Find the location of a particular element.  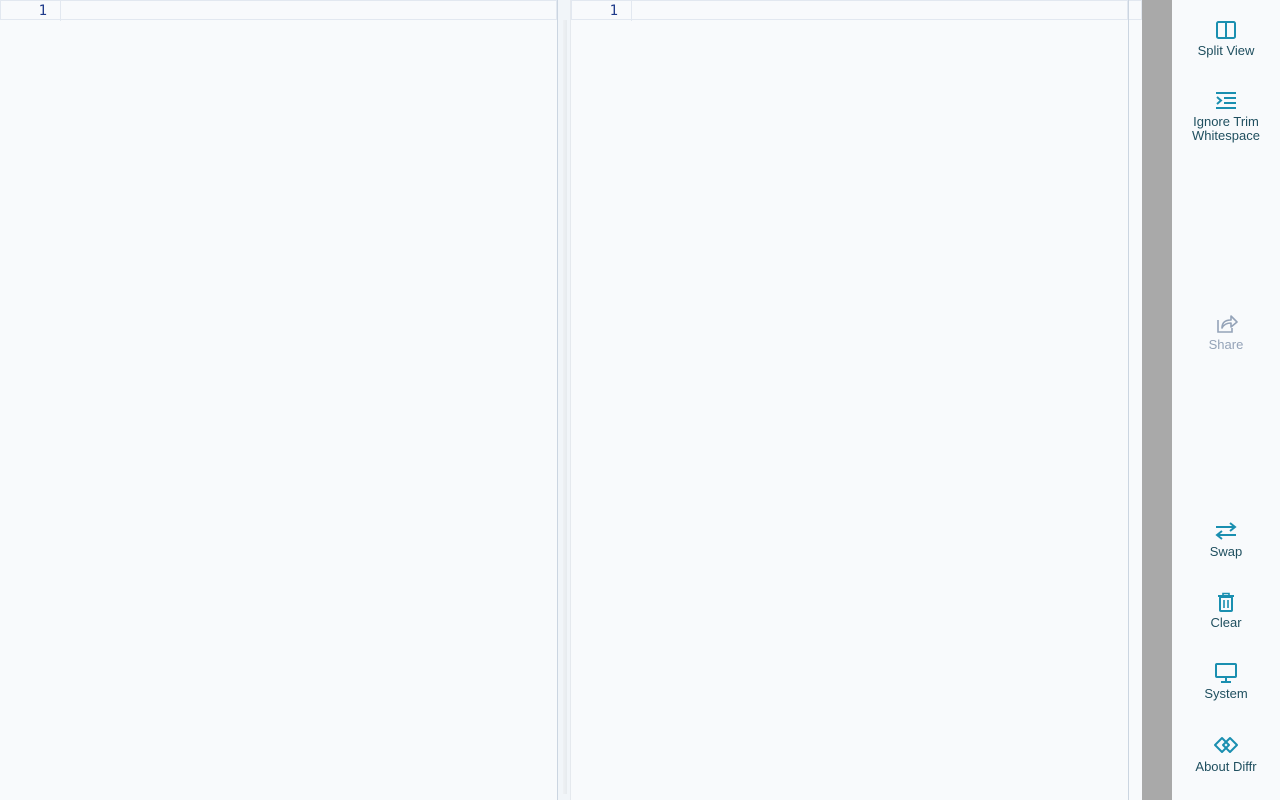

ignore-trim-whitespace-button: Ignore Trim Whitespace is located at coordinates (1226, 117).